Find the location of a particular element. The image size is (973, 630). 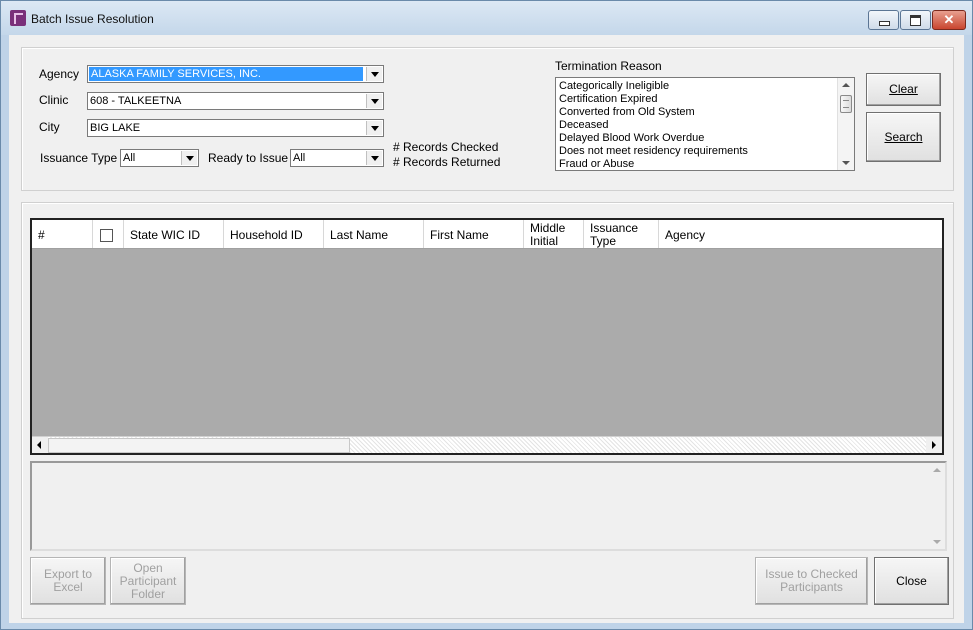

export-to-excel-button: Export to Excel is located at coordinates (68, 581).